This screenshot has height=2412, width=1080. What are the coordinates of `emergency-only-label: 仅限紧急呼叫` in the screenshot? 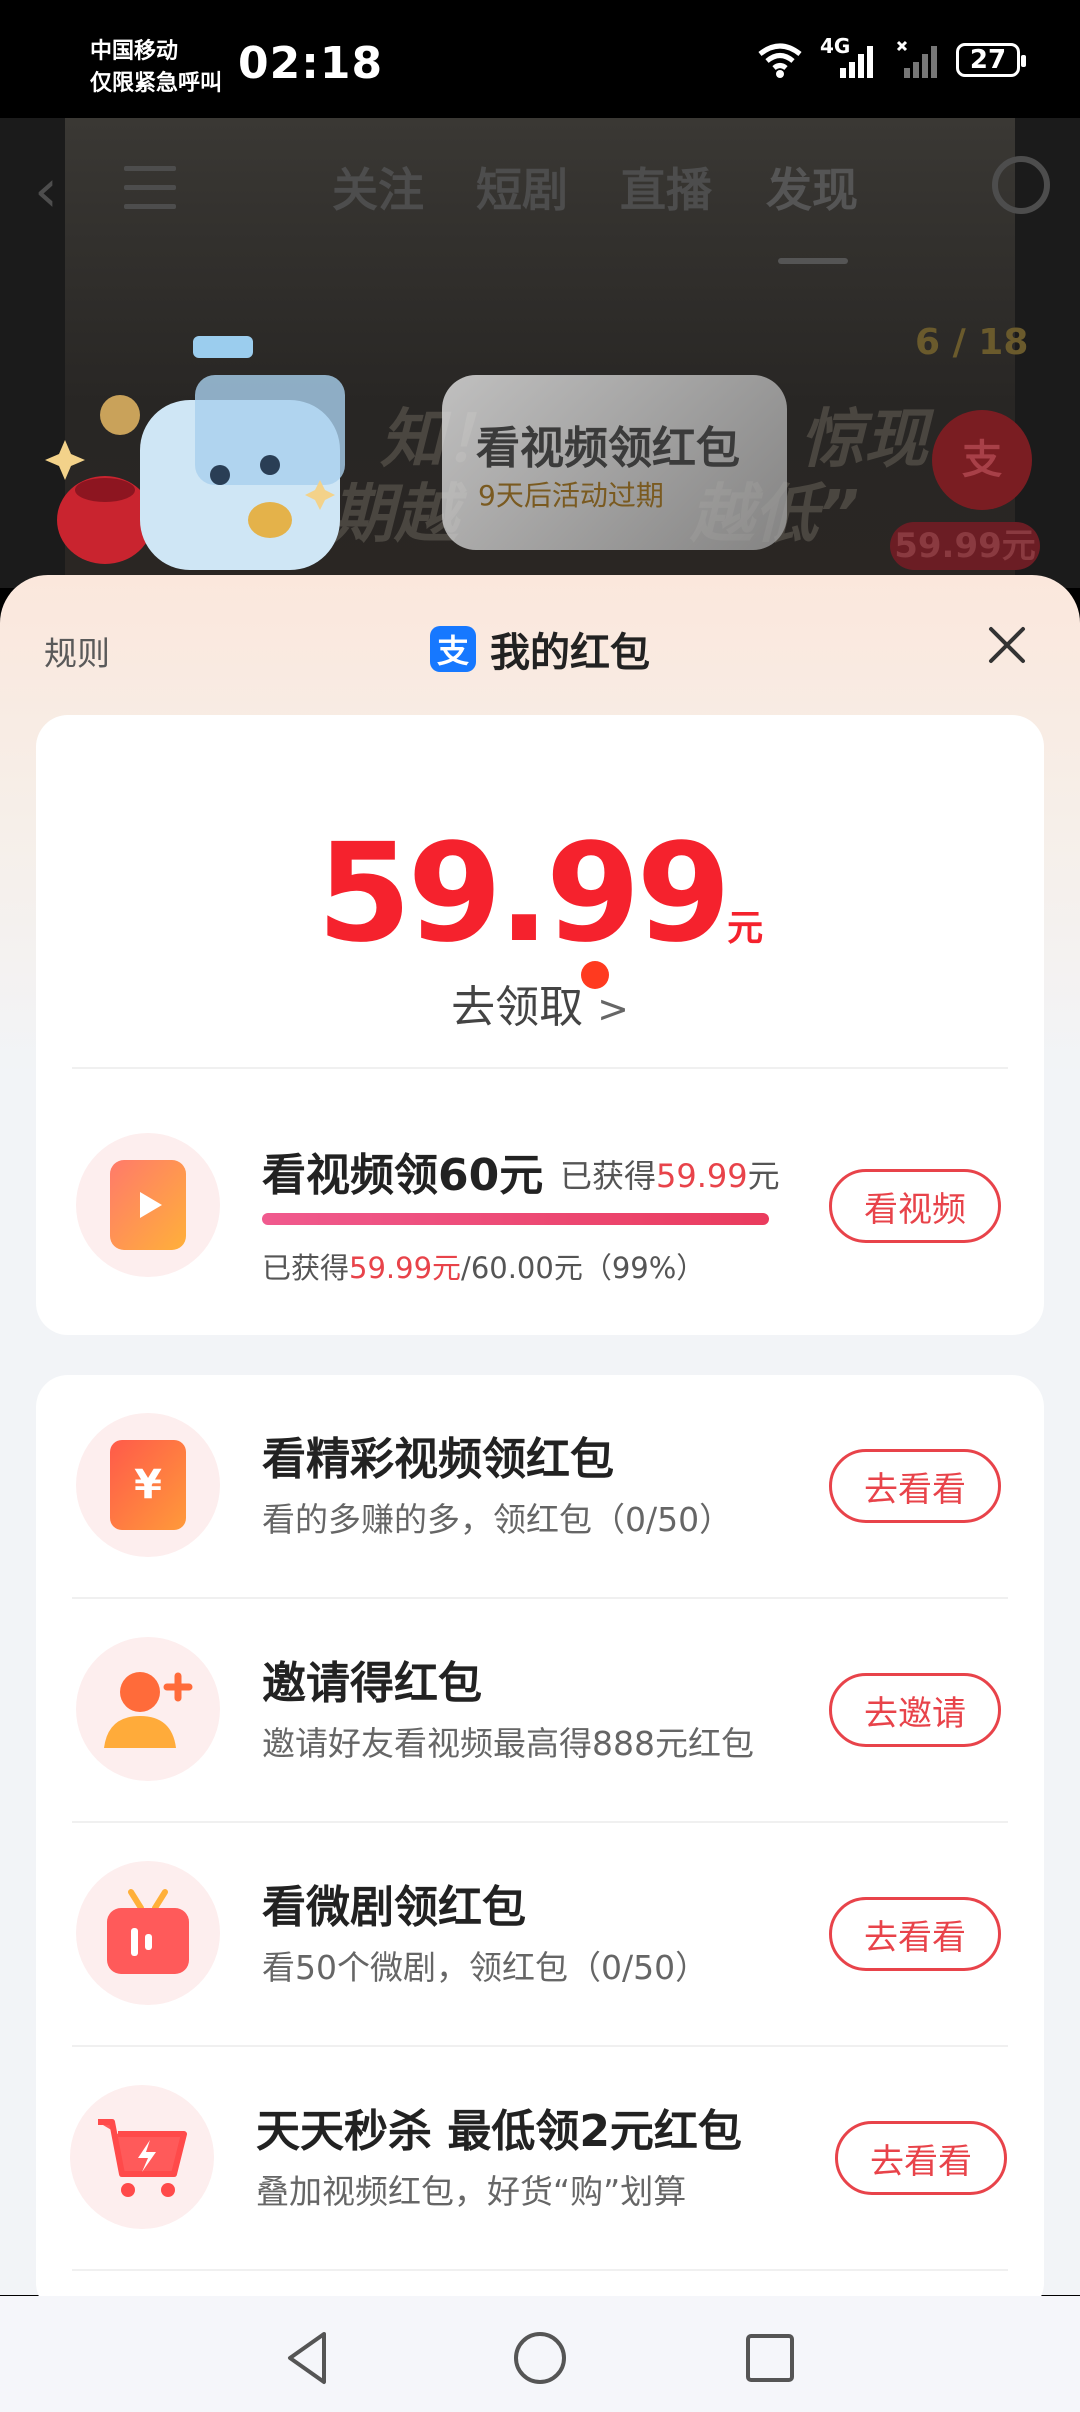 It's located at (156, 83).